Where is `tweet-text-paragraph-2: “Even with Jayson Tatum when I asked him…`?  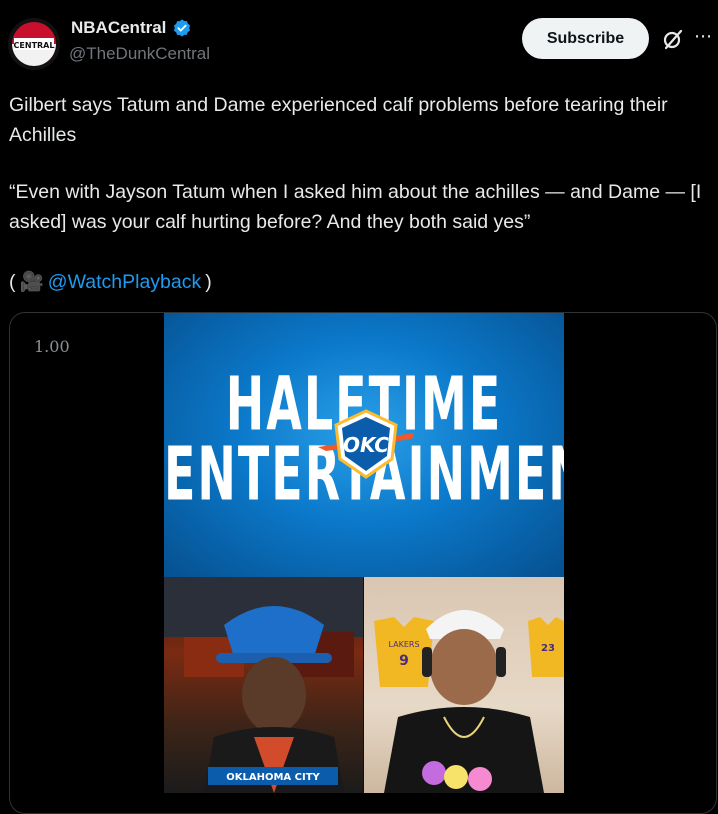
tweet-text-paragraph-2: “Even with Jayson Tatum when I asked him… is located at coordinates (355, 207).